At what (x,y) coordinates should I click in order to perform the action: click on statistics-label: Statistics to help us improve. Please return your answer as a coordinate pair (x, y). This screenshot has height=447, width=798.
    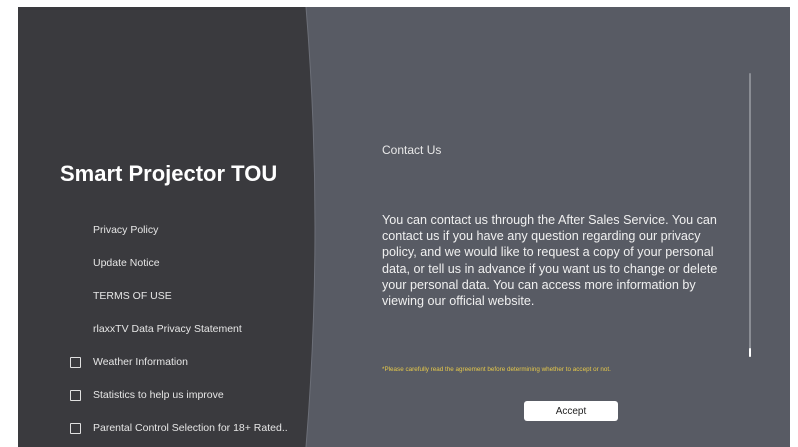
    Looking at the image, I should click on (158, 395).